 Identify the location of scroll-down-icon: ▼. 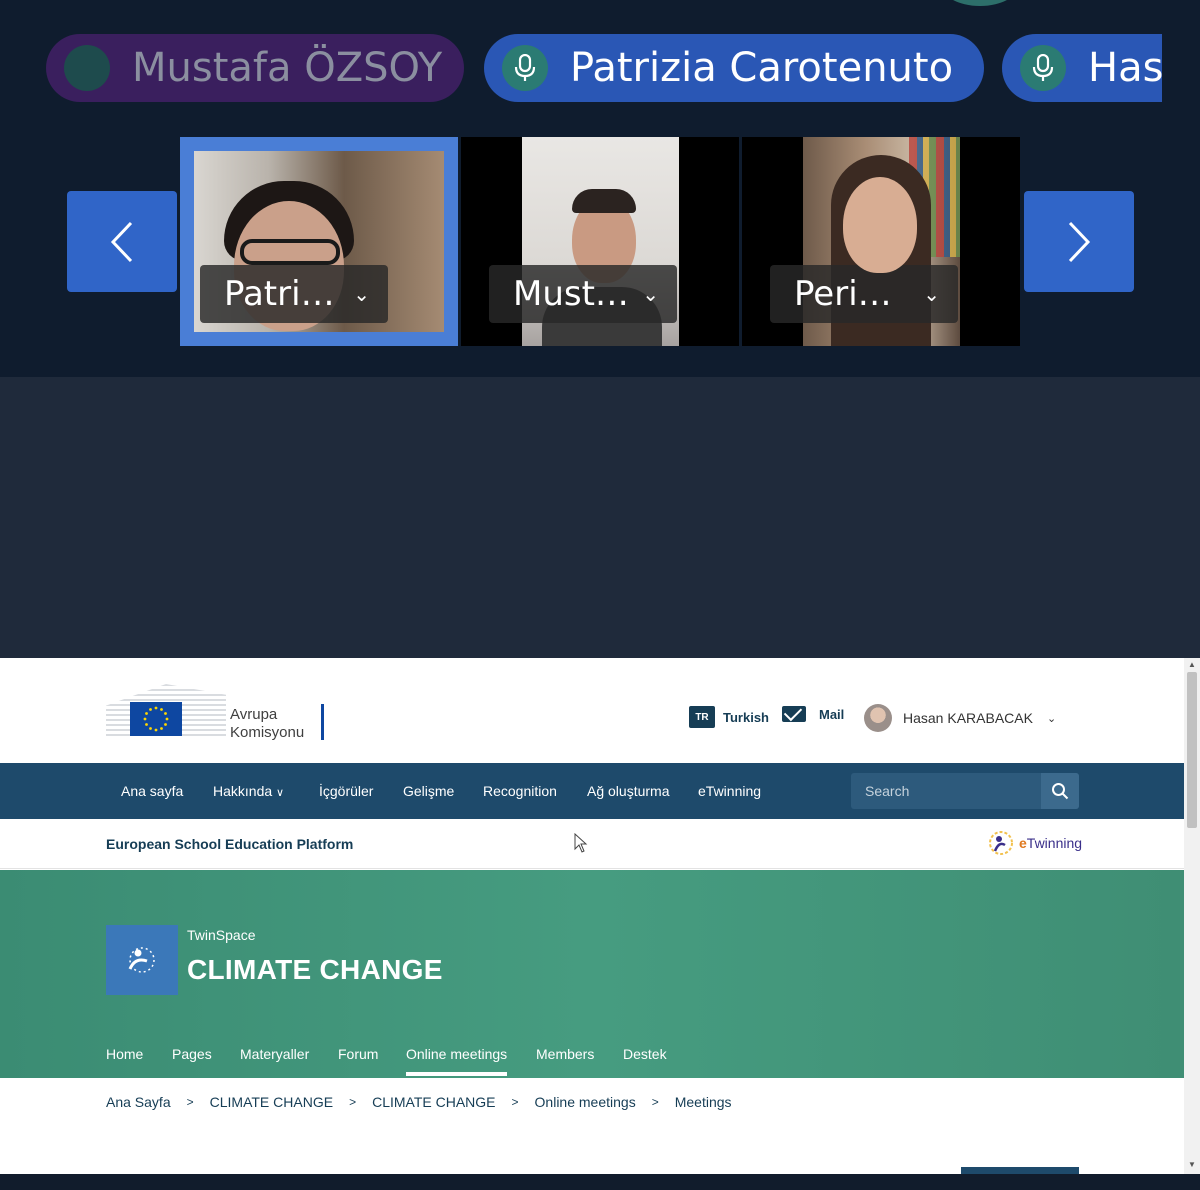
(1192, 1165).